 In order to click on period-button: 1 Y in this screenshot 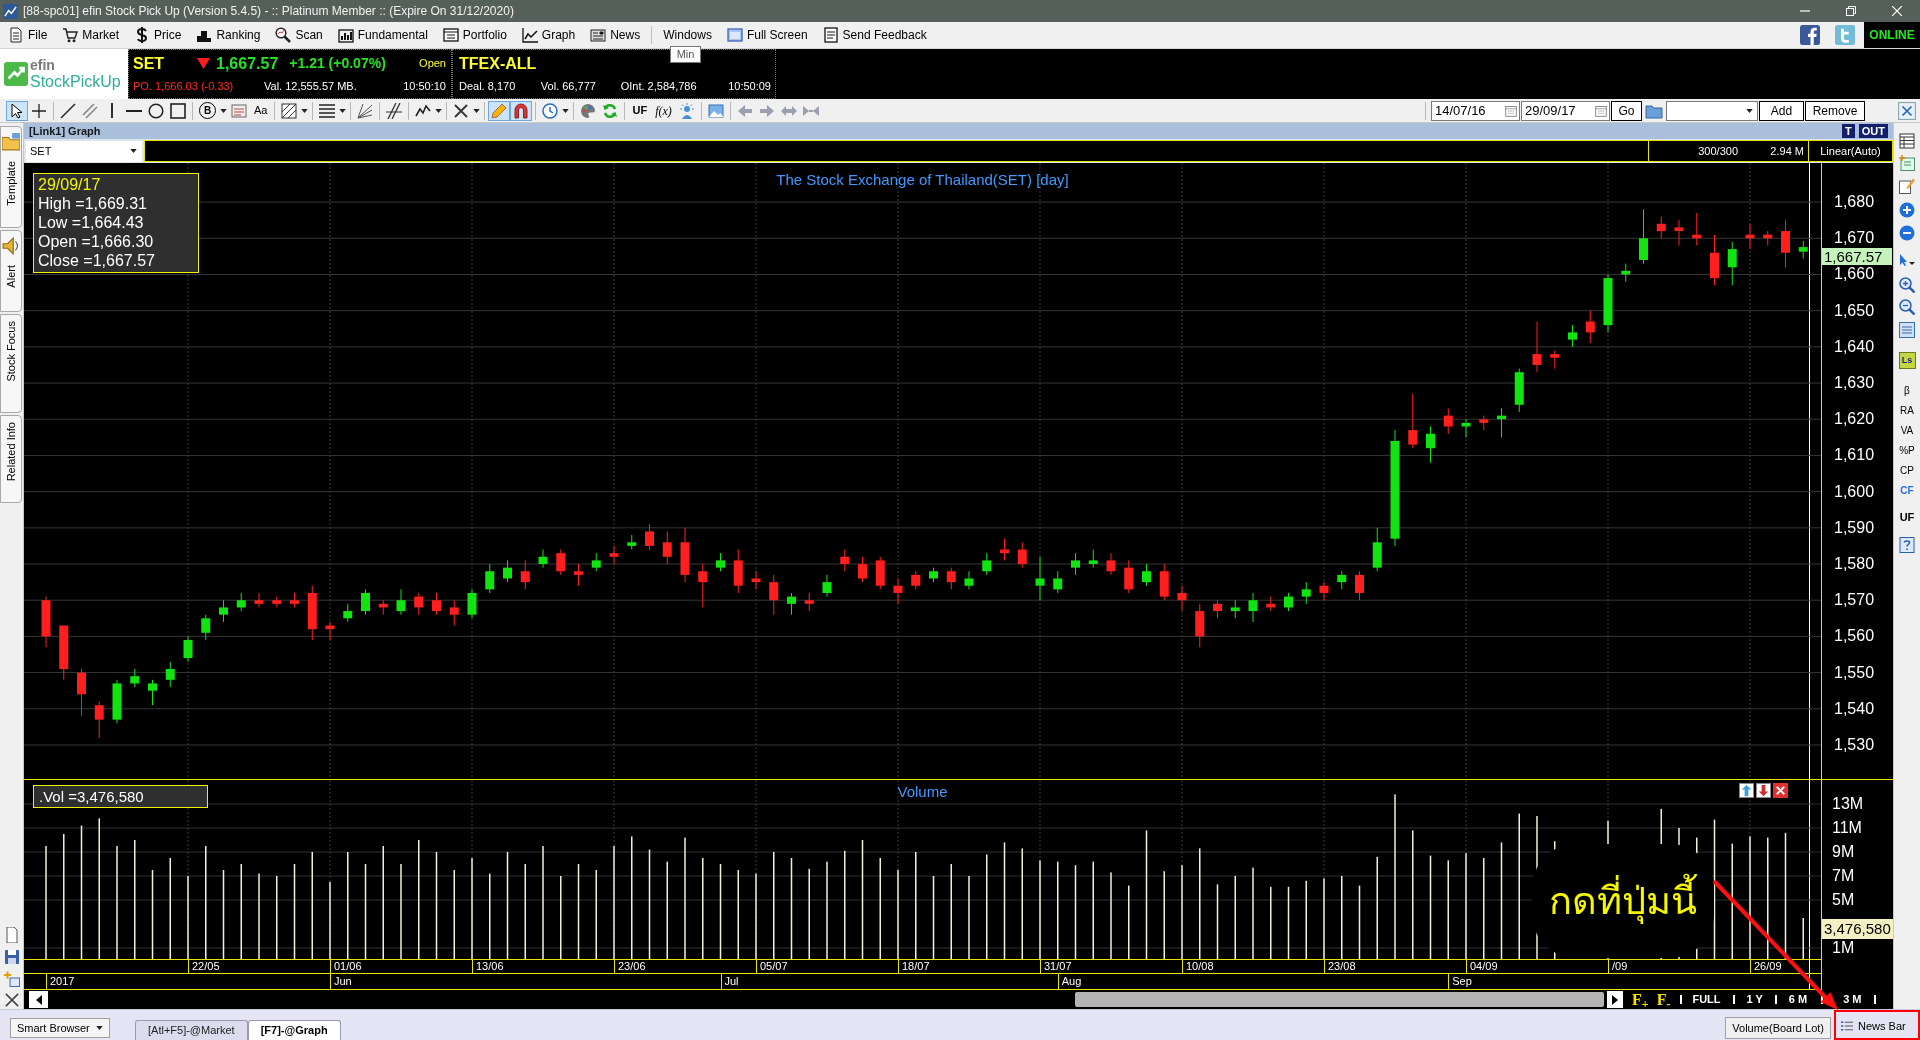, I will do `click(1754, 999)`.